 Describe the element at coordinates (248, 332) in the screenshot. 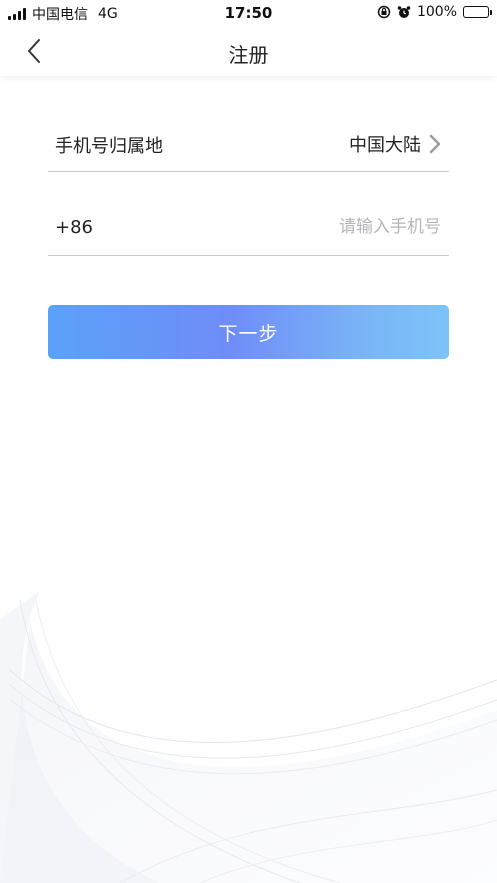

I see `next-step-button: 下一步` at that location.